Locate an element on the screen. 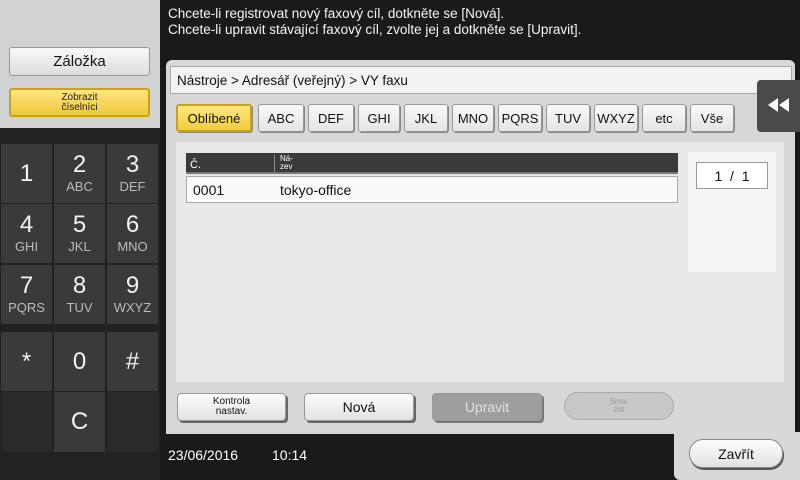 The image size is (800, 480). left-top-area: Záložka Zobrazit číselníci is located at coordinates (80, 64).